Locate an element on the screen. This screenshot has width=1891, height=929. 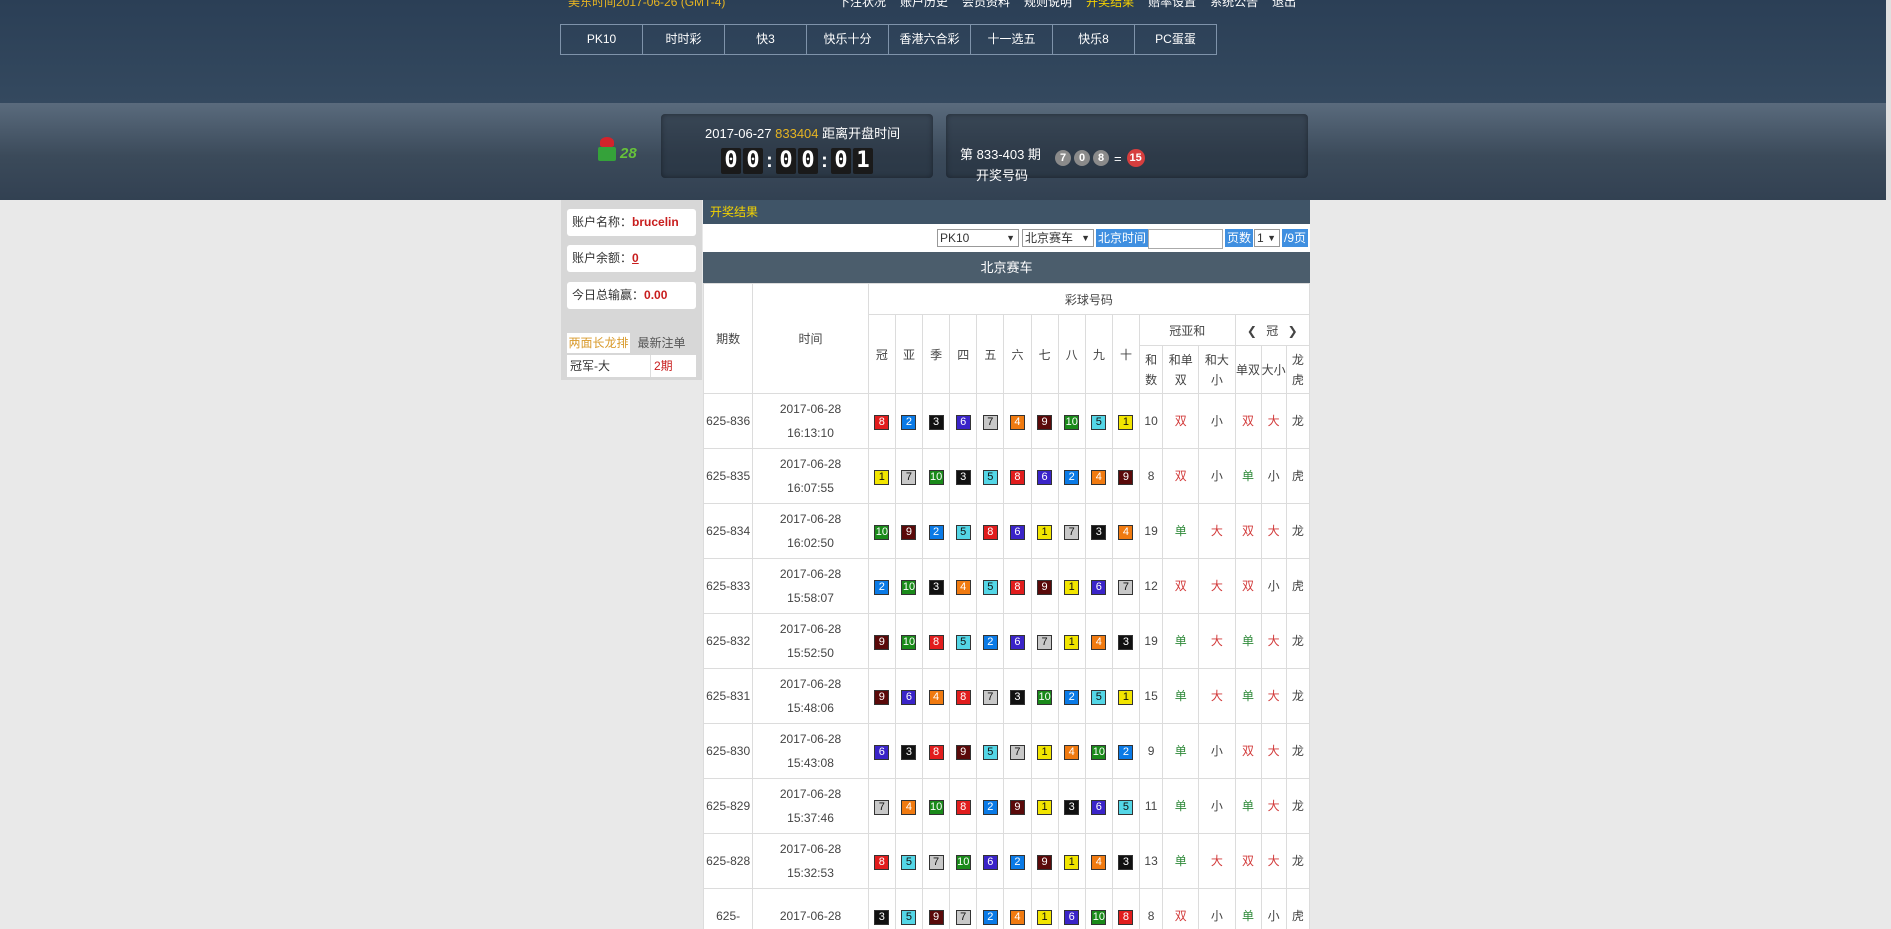
cell-issue: 625-835 is located at coordinates (728, 476).